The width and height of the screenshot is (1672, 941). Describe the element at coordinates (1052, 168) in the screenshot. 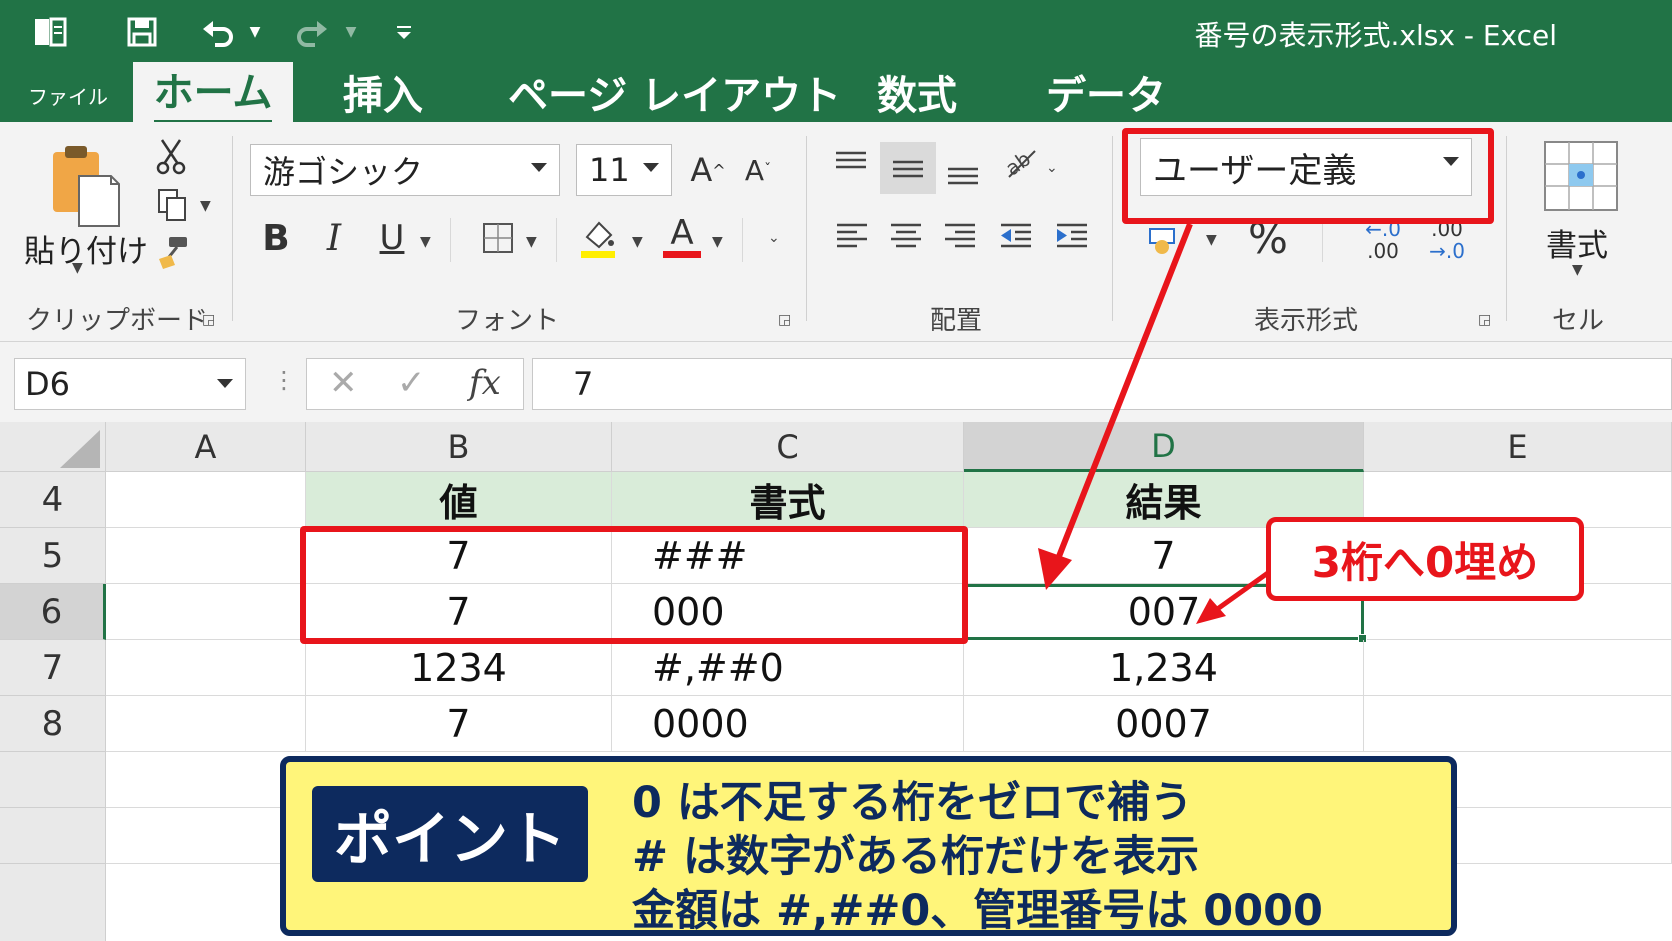

I see `orientation-dropdown-icon: ⌄` at that location.